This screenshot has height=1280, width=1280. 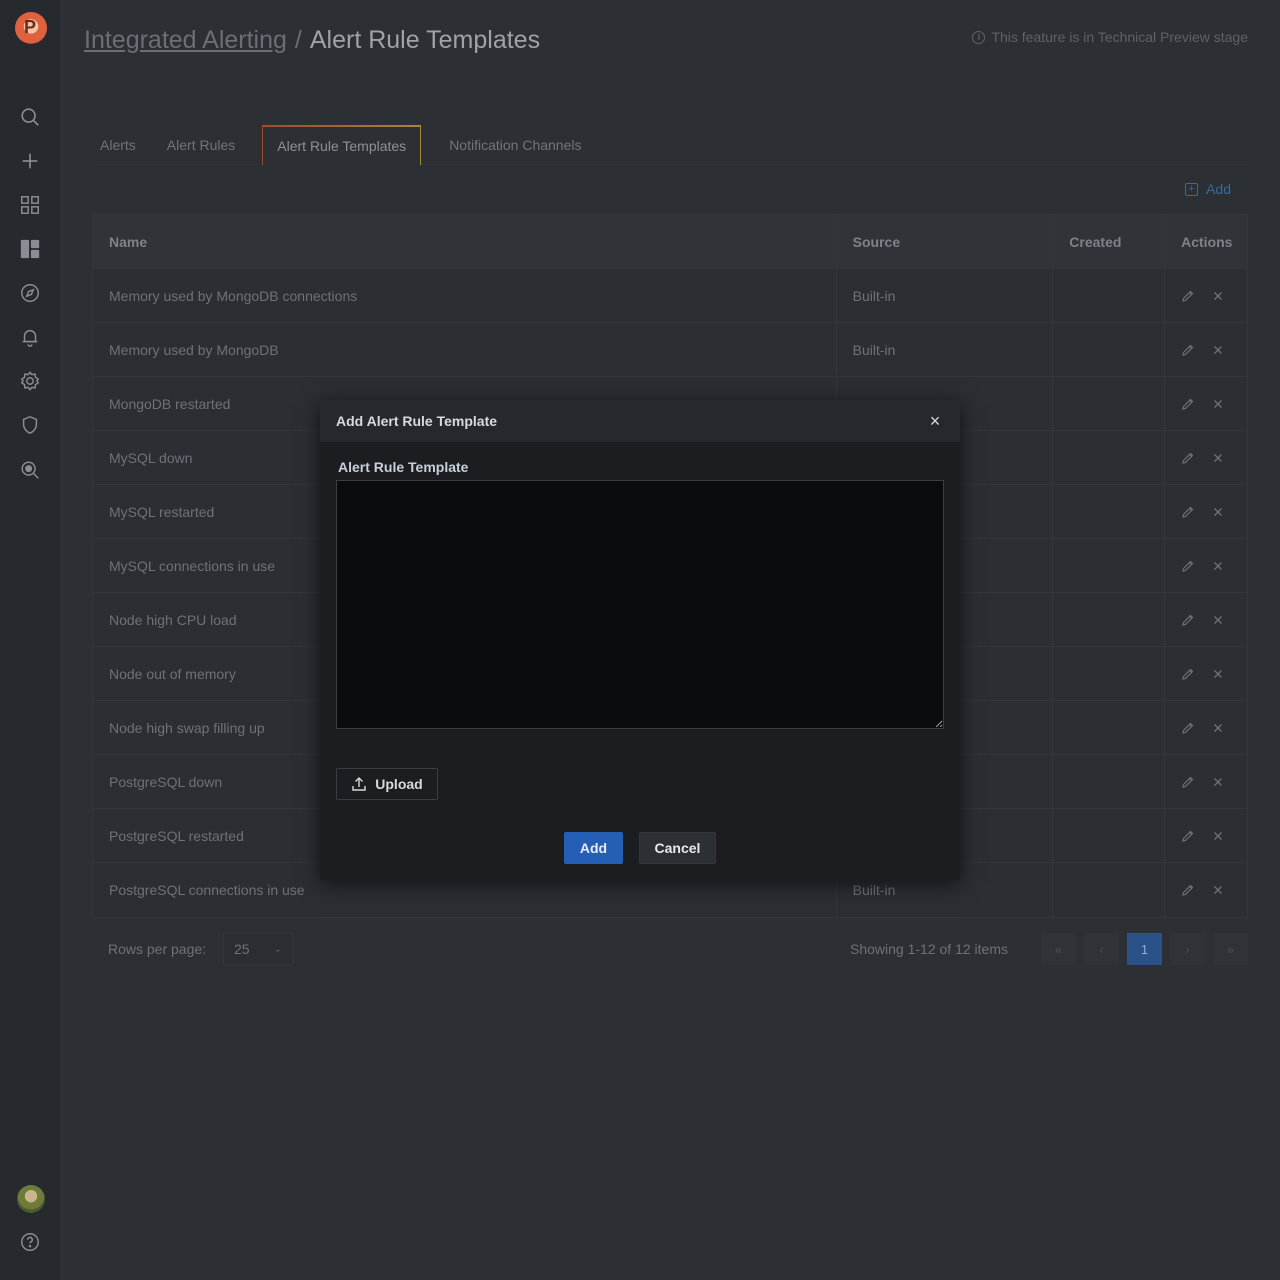 What do you see at coordinates (677, 848) in the screenshot?
I see `cancel-button: Cancel` at bounding box center [677, 848].